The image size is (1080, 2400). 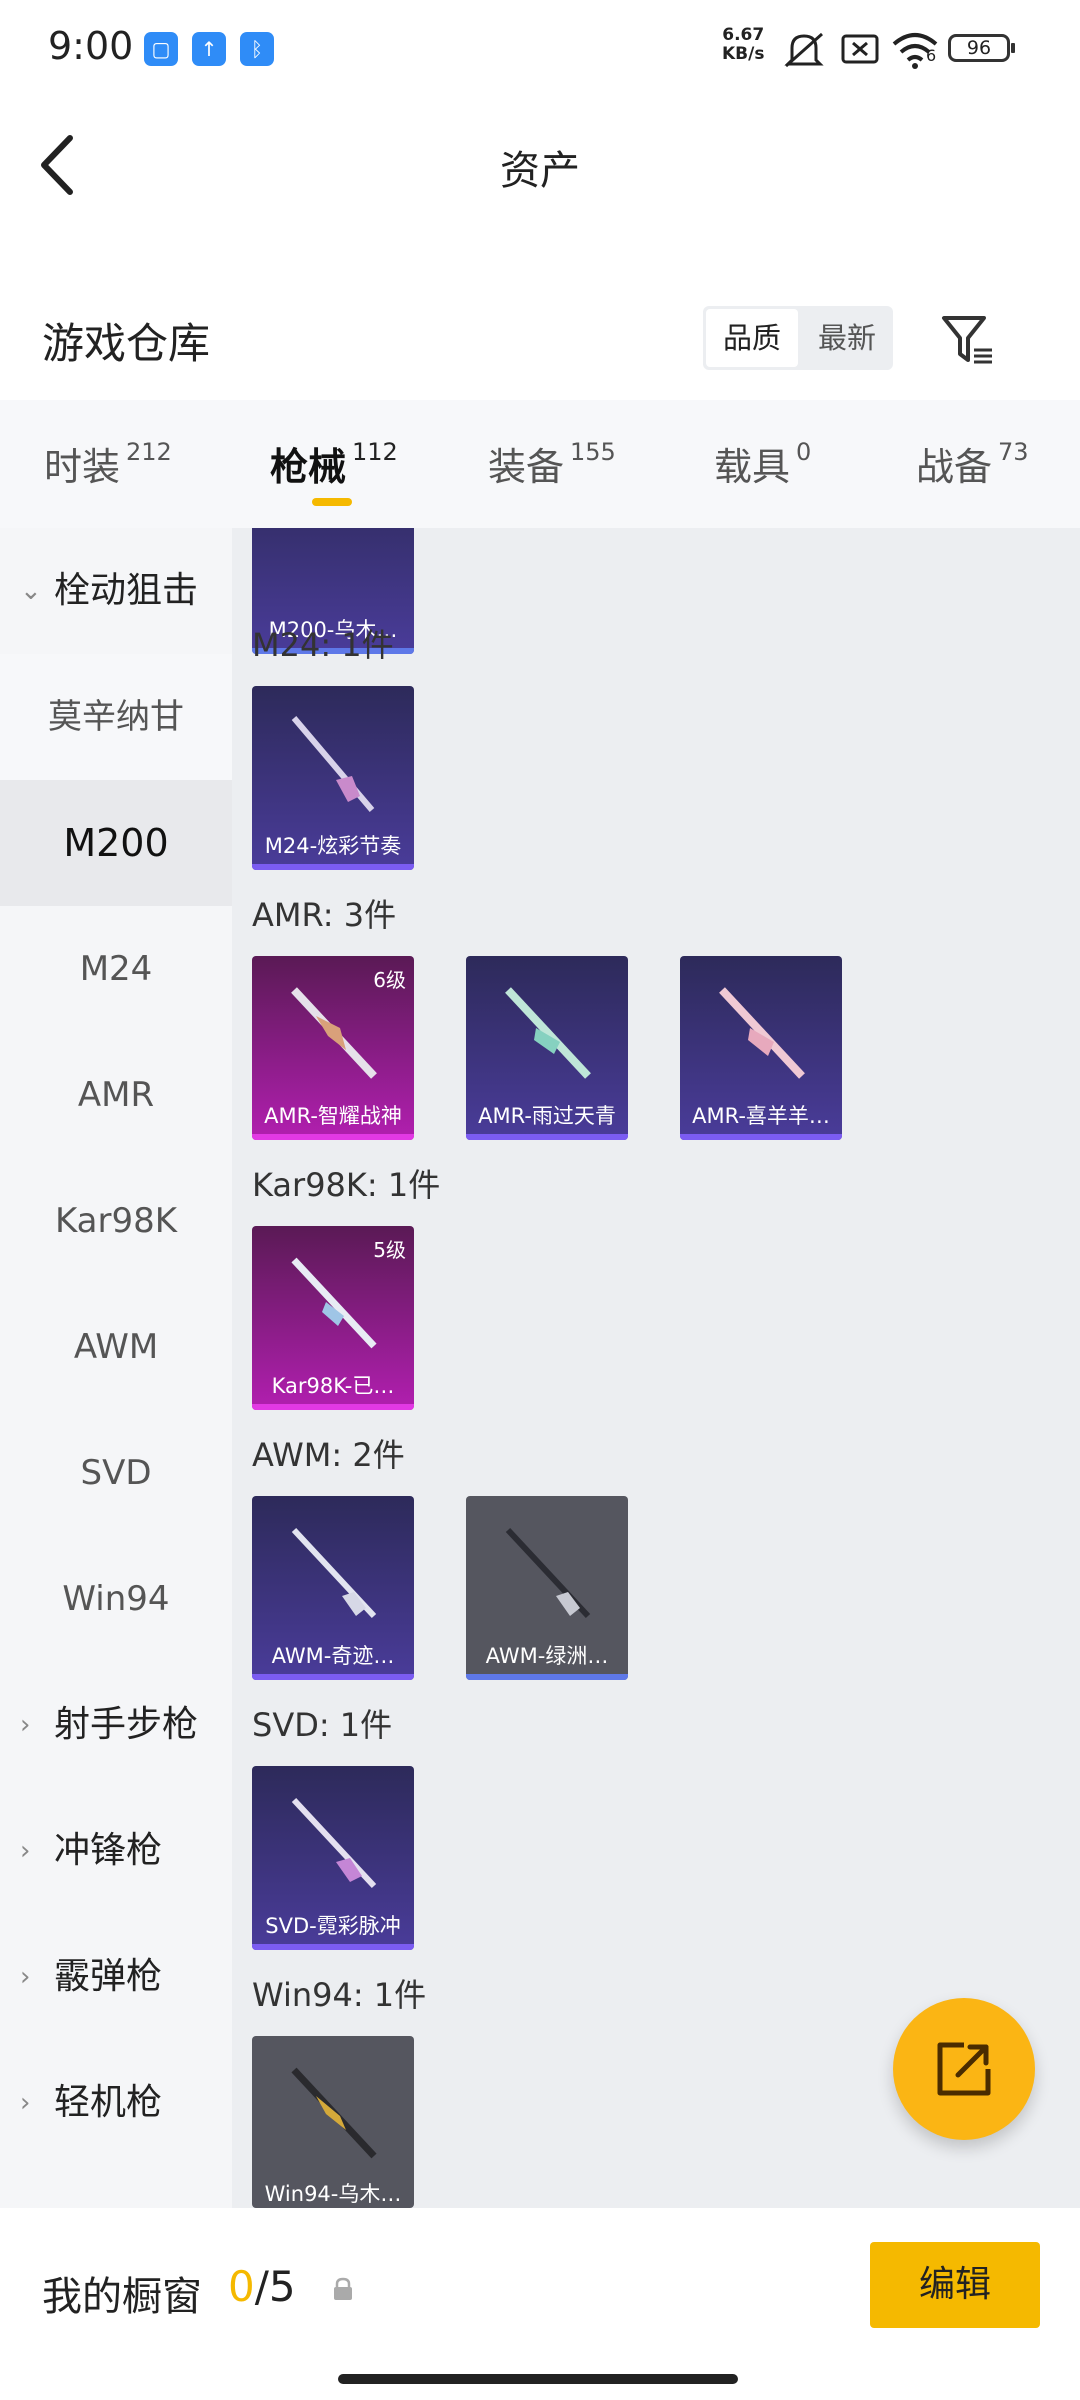 What do you see at coordinates (149, 452) in the screenshot?
I see `tab-count: 212` at bounding box center [149, 452].